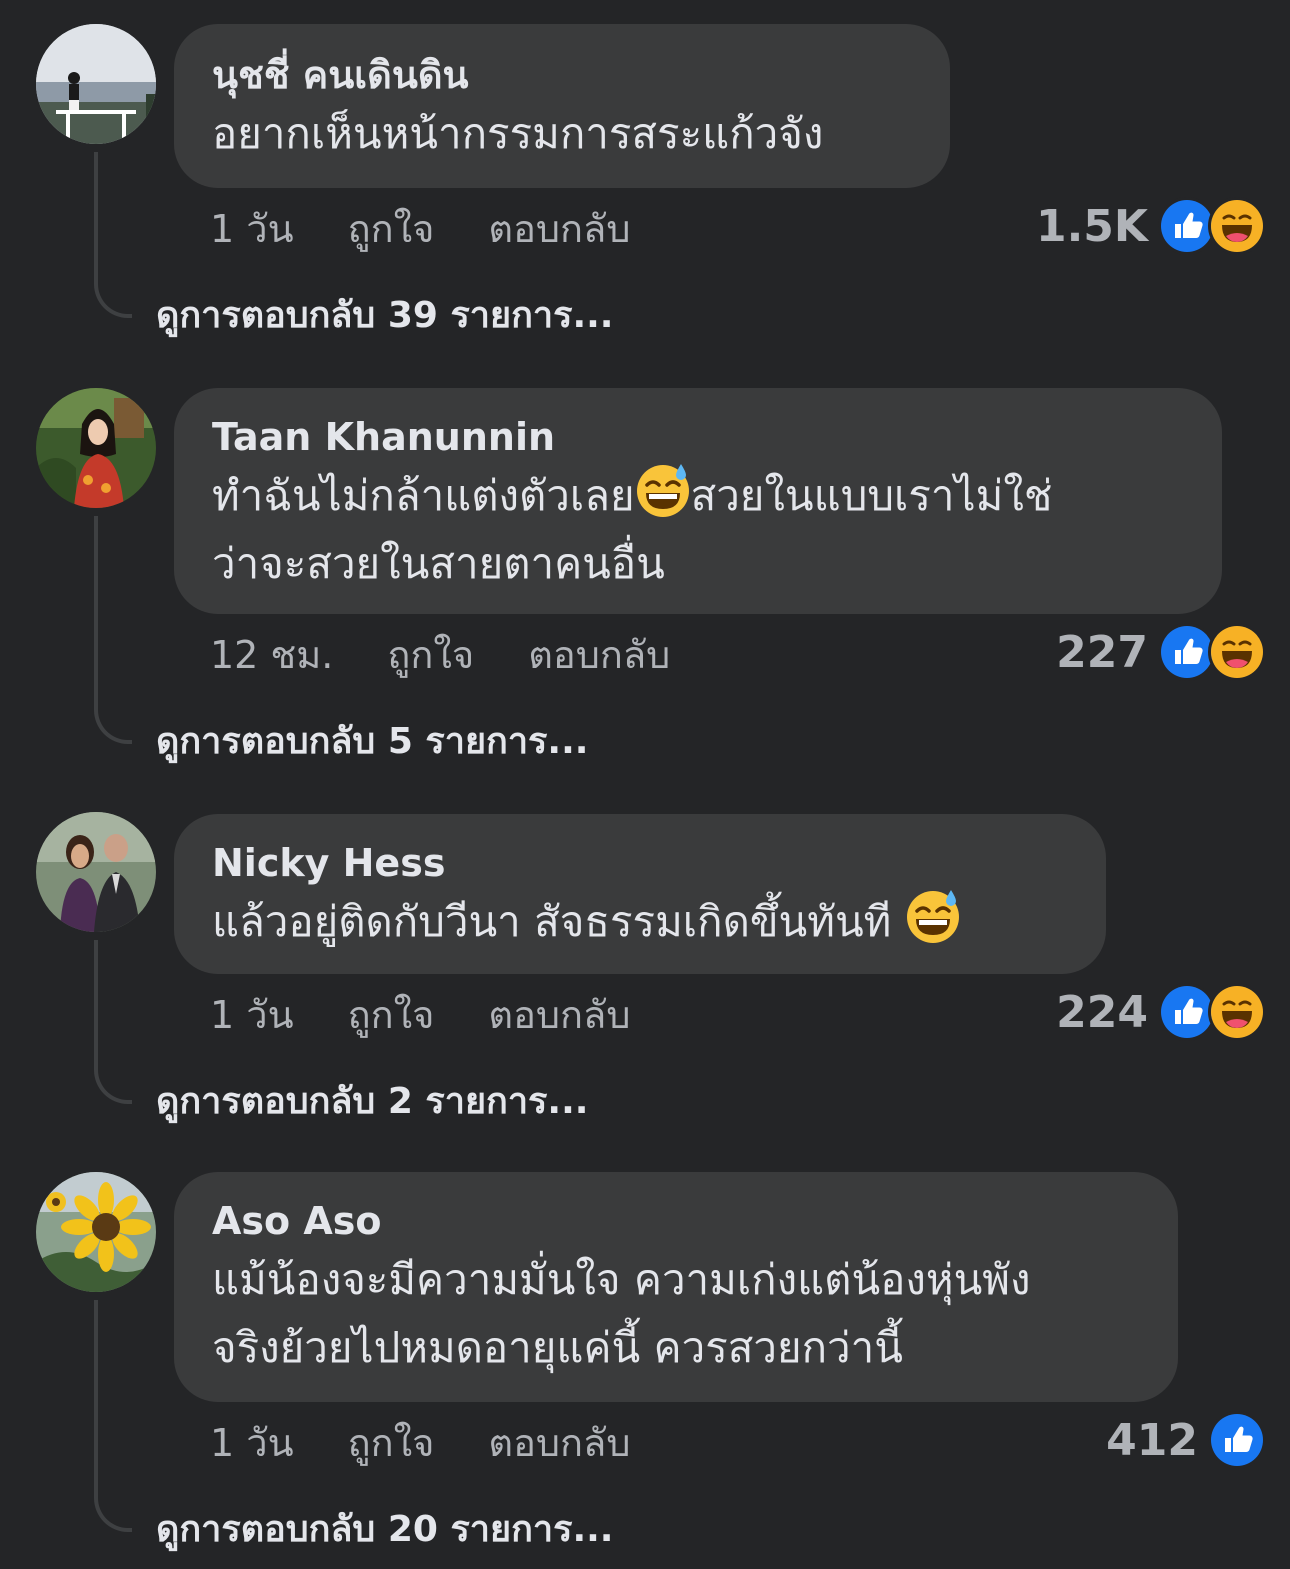  What do you see at coordinates (1161, 1012) in the screenshot?
I see `reactions-summary: 224` at bounding box center [1161, 1012].